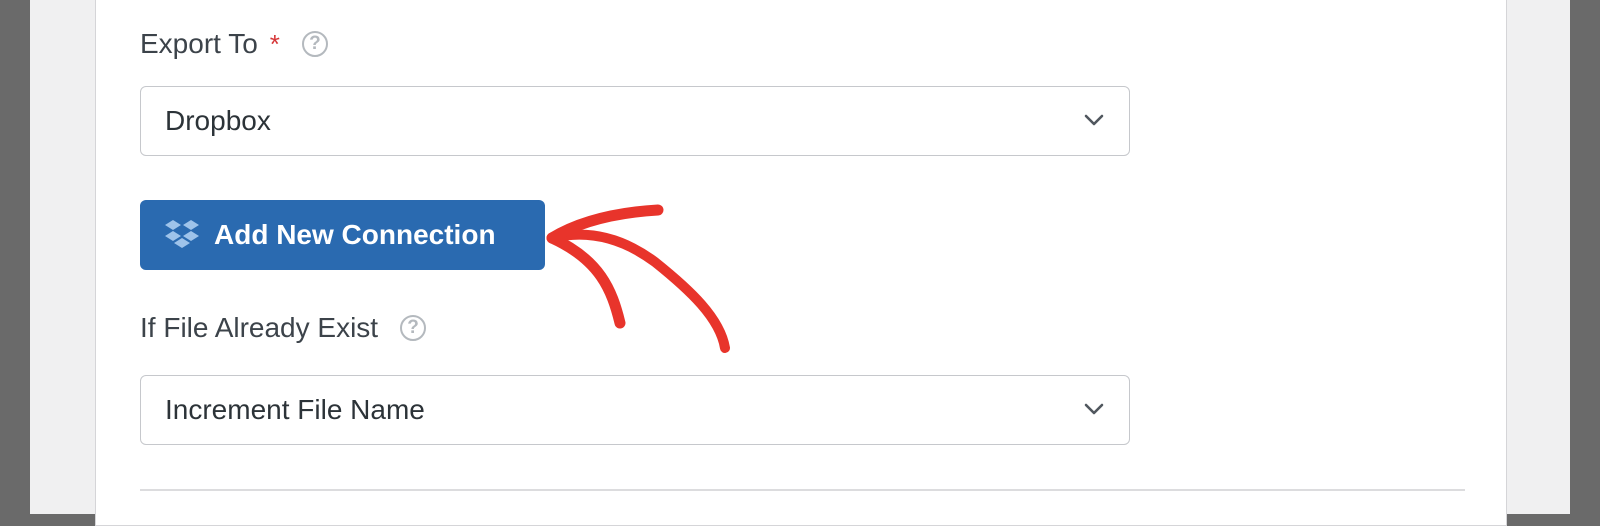 The height and width of the screenshot is (526, 1600). I want to click on if-file-exists-select: Increment File Name, so click(635, 410).